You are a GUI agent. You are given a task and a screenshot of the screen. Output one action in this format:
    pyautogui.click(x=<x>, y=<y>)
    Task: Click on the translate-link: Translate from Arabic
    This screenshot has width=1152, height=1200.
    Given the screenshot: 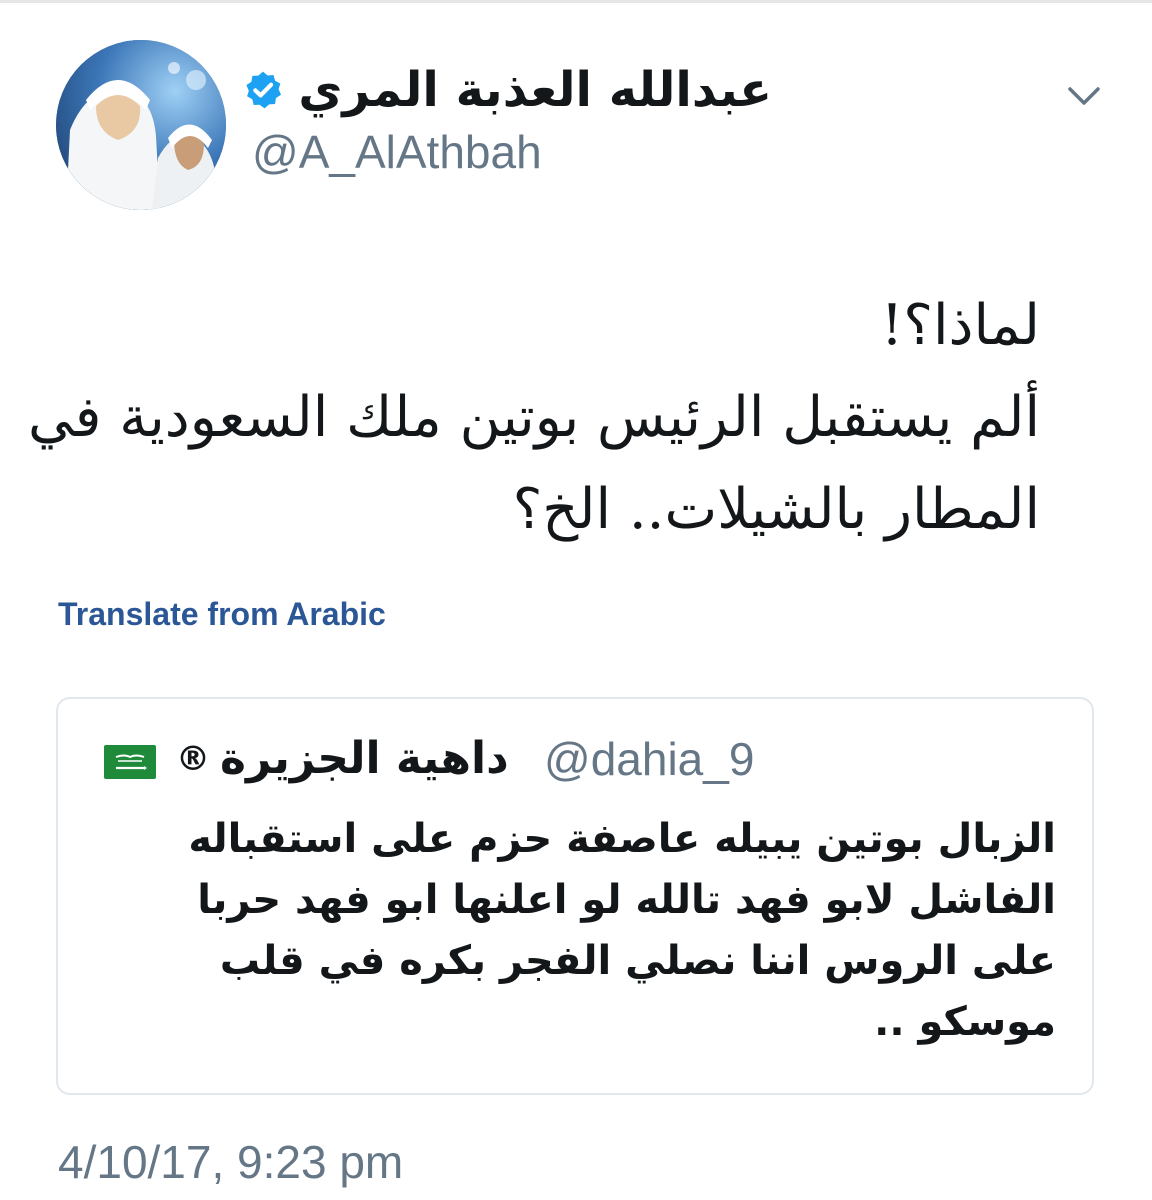 What is the action you would take?
    pyautogui.click(x=222, y=614)
    